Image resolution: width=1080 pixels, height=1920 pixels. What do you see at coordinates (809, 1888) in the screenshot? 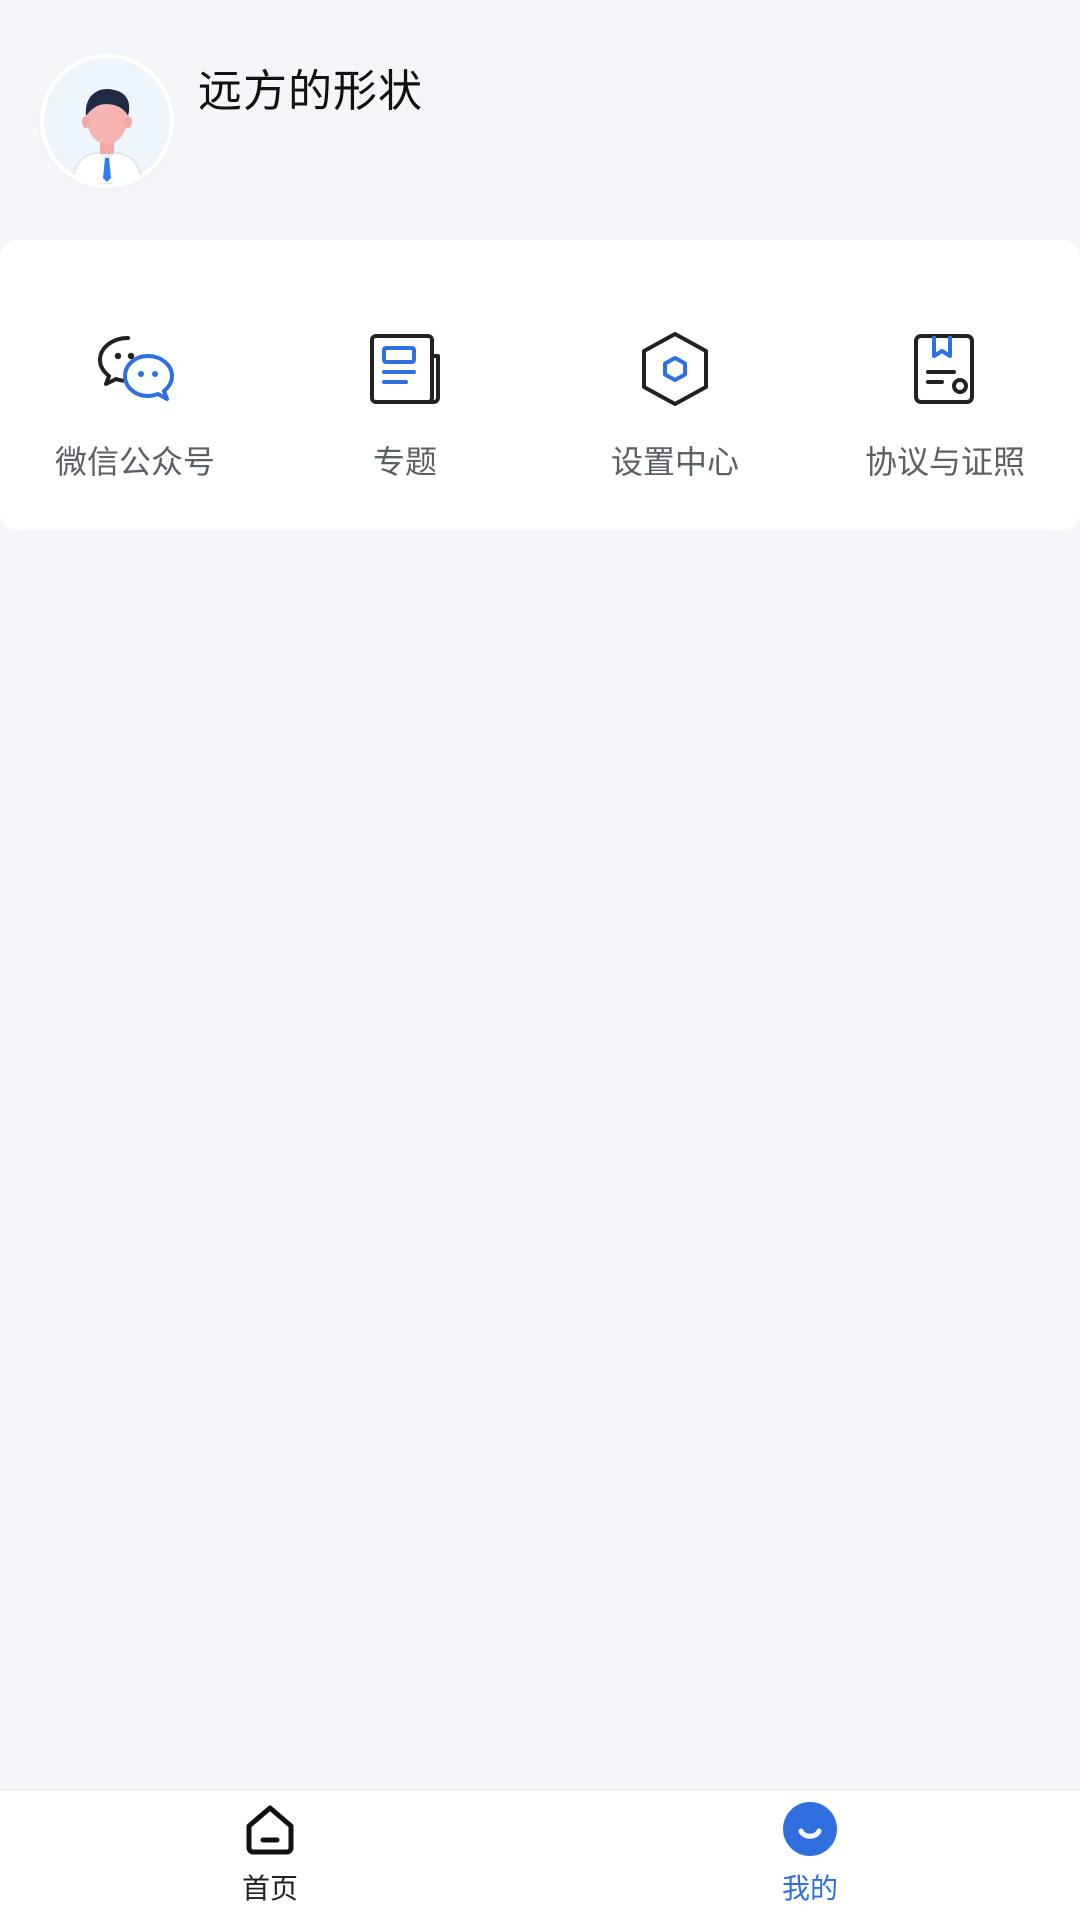
I see `tab-mine-label: 我的` at bounding box center [809, 1888].